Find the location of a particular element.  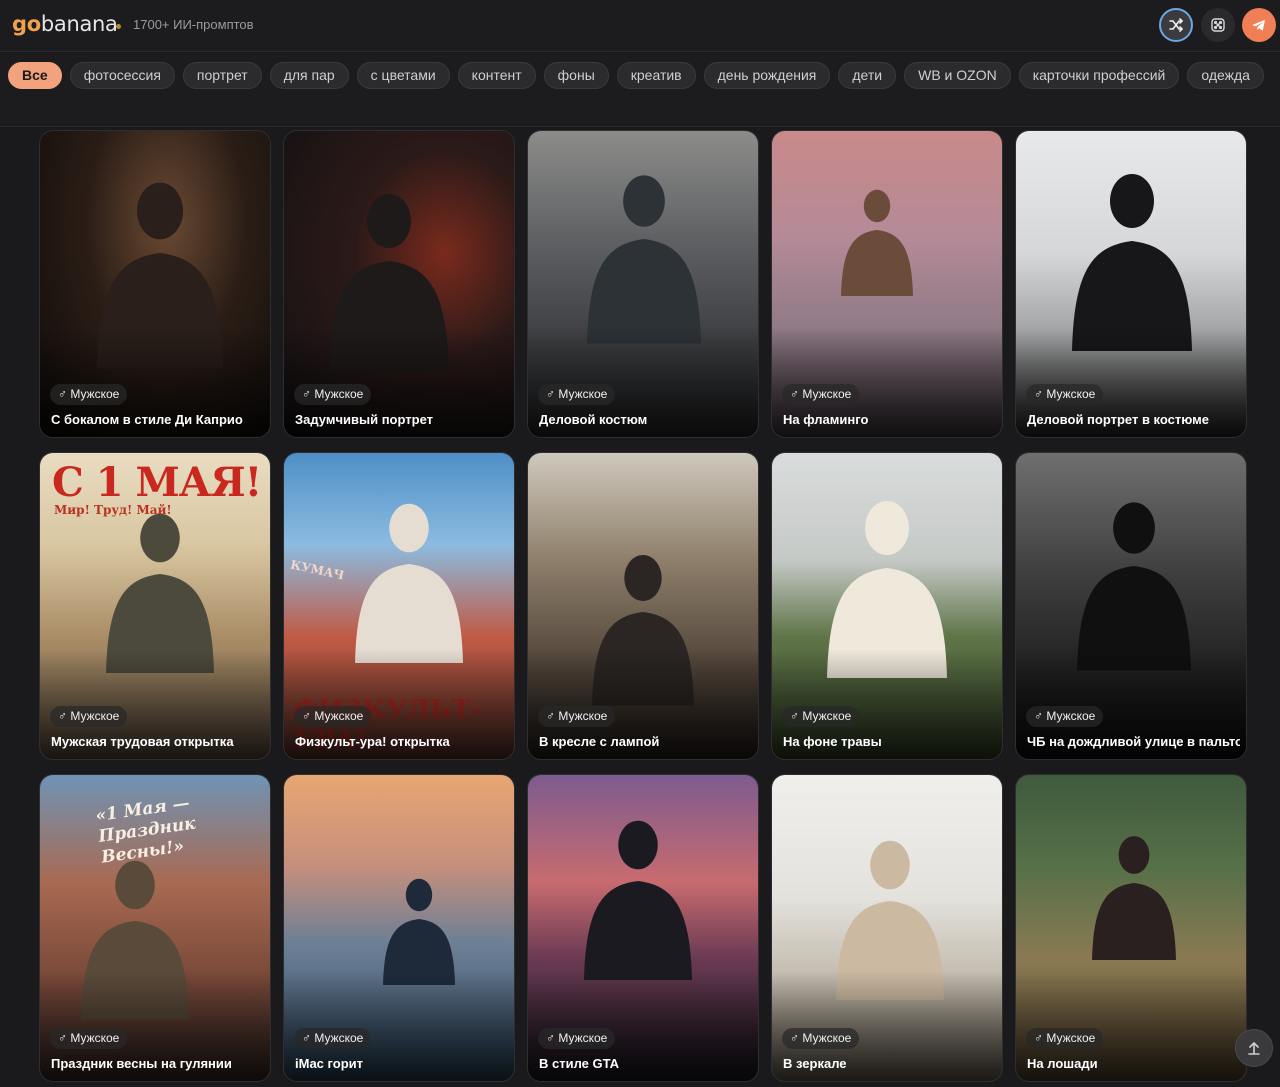

prompt-card: ♂ Мужское На фоне травы is located at coordinates (887, 606).